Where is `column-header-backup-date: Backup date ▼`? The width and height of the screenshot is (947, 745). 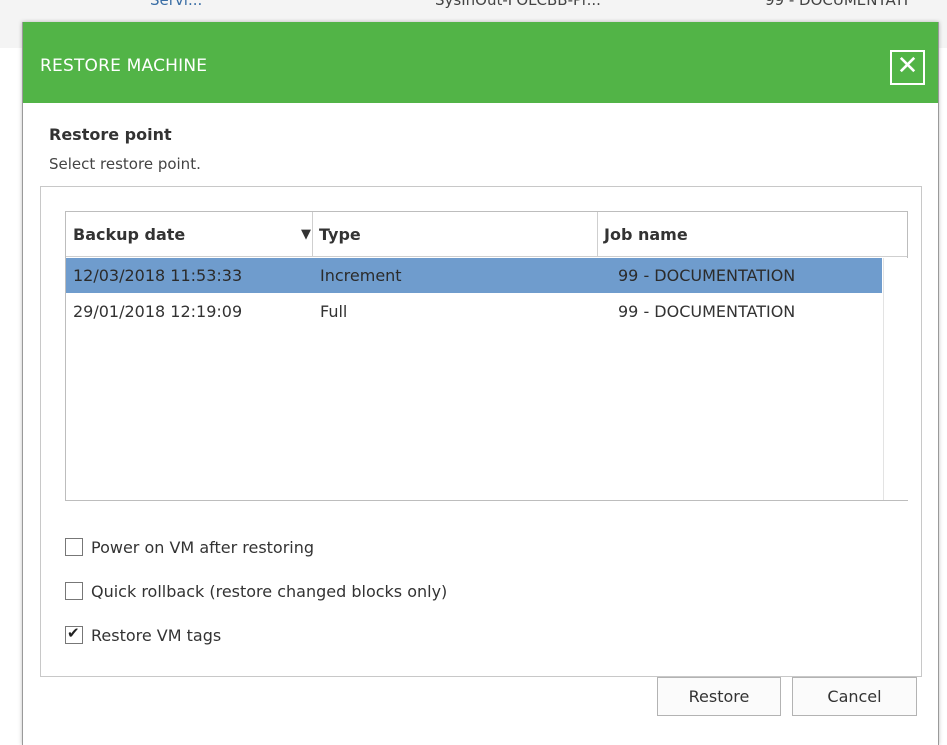
column-header-backup-date: Backup date ▼ is located at coordinates (193, 234).